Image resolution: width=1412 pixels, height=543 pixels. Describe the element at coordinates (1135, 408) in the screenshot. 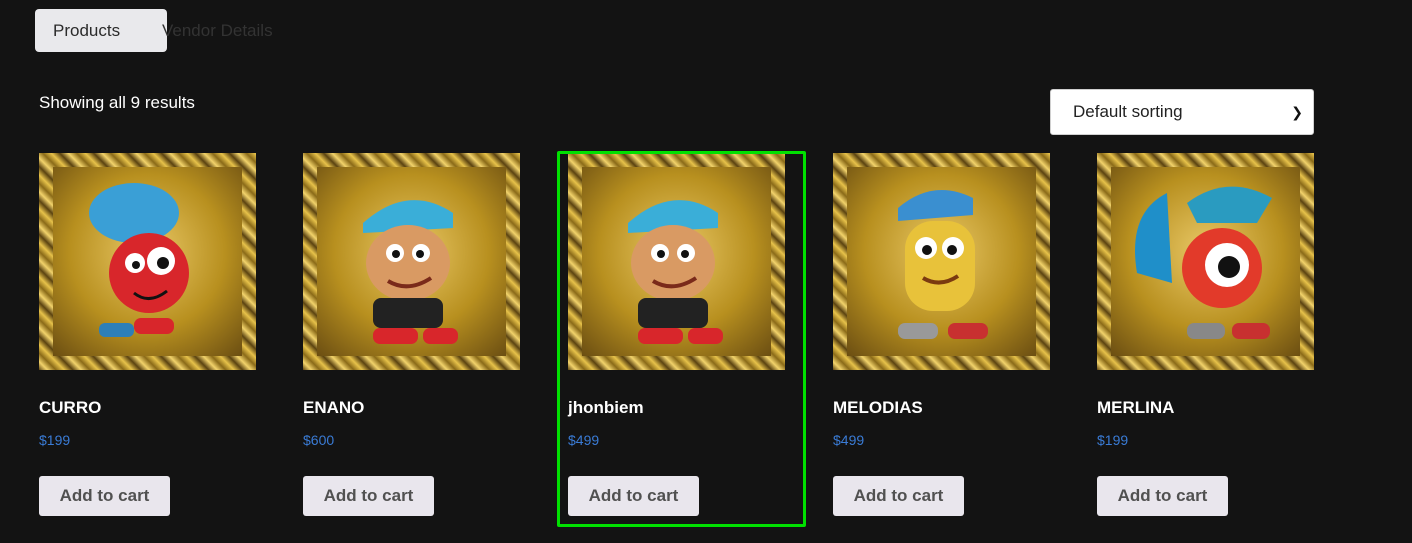

I see `product-name: MERLINA` at that location.